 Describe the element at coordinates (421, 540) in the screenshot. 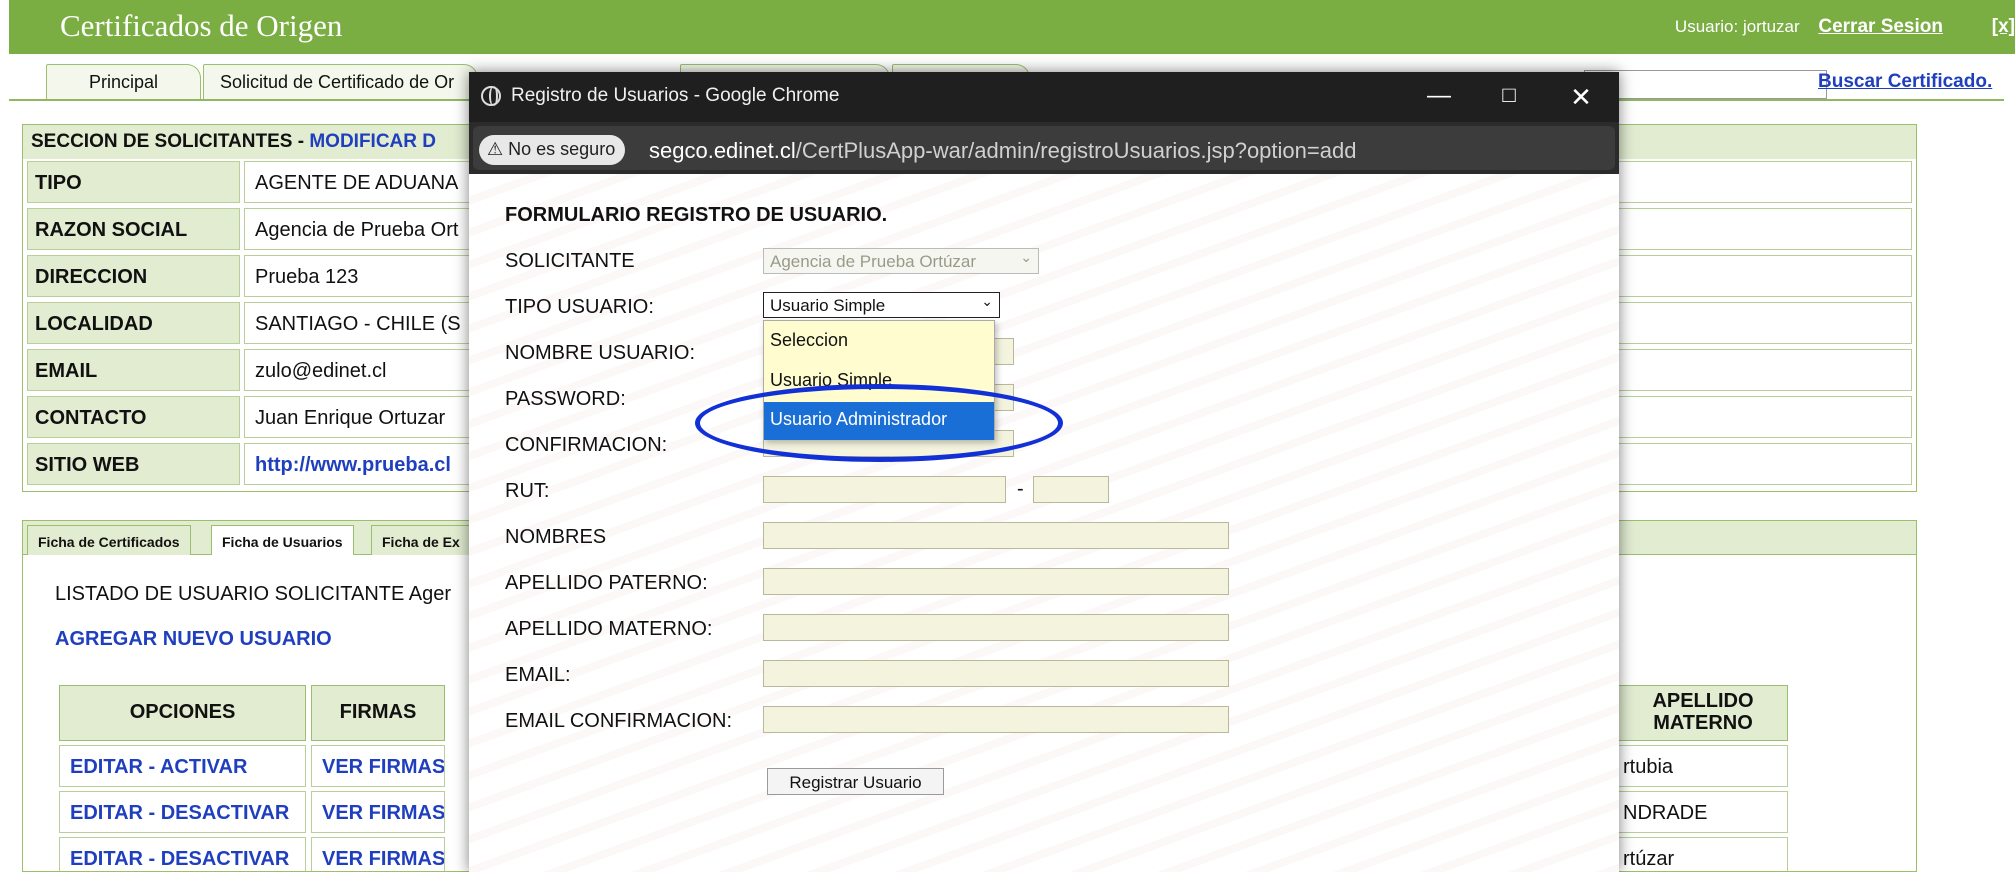

I see `tab-ficha-ex: Ficha de Ex` at that location.